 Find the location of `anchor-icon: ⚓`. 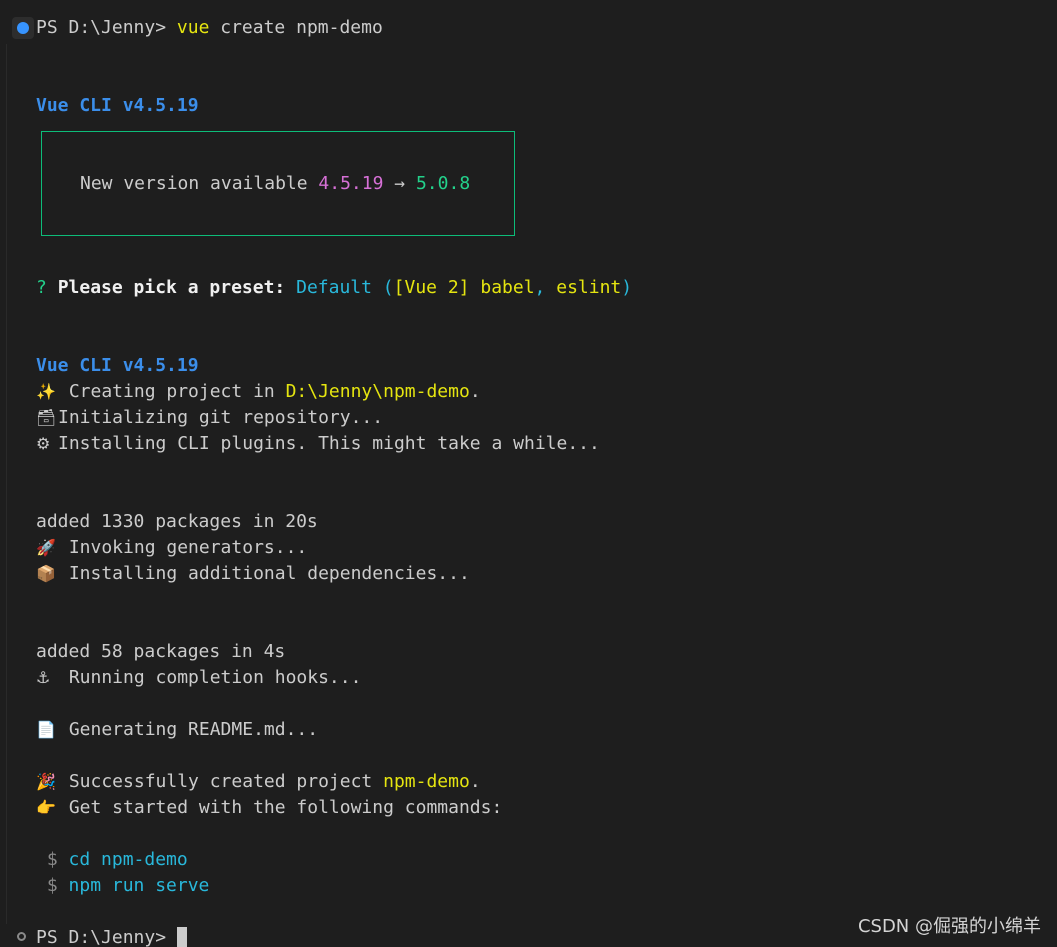

anchor-icon: ⚓ is located at coordinates (43, 677).